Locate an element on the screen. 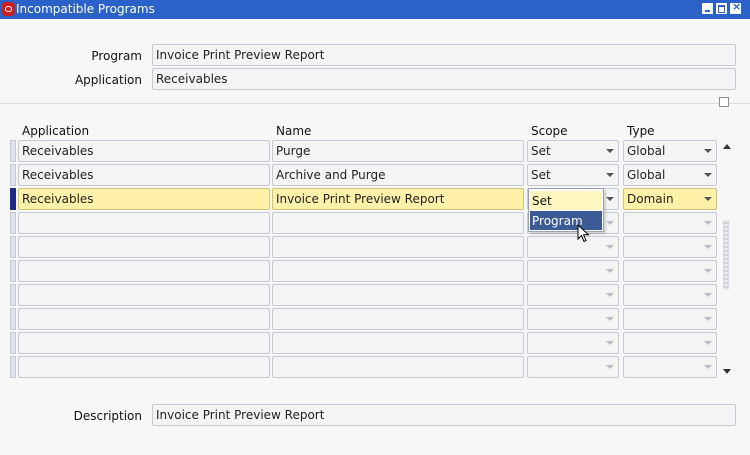 Image resolution: width=750 pixels, height=455 pixels. application-field: Receivables is located at coordinates (444, 79).